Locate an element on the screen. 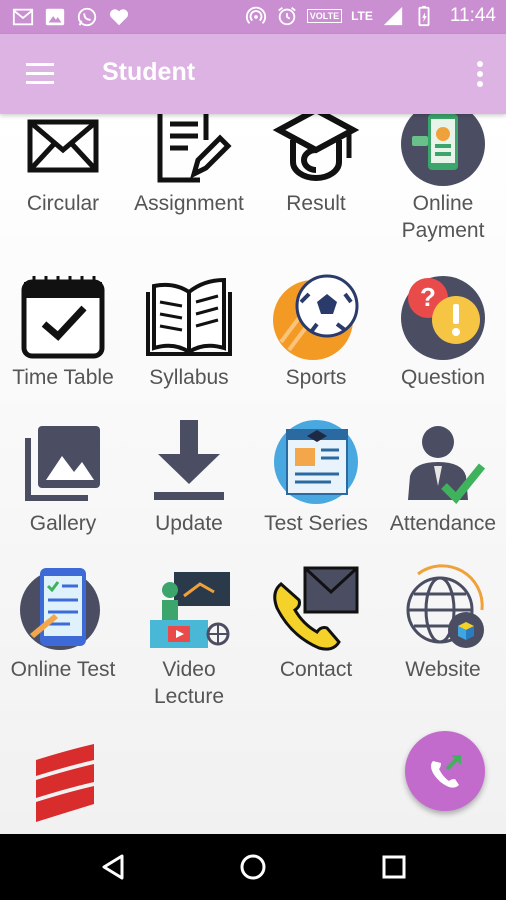  call-fab-button is located at coordinates (445, 771).